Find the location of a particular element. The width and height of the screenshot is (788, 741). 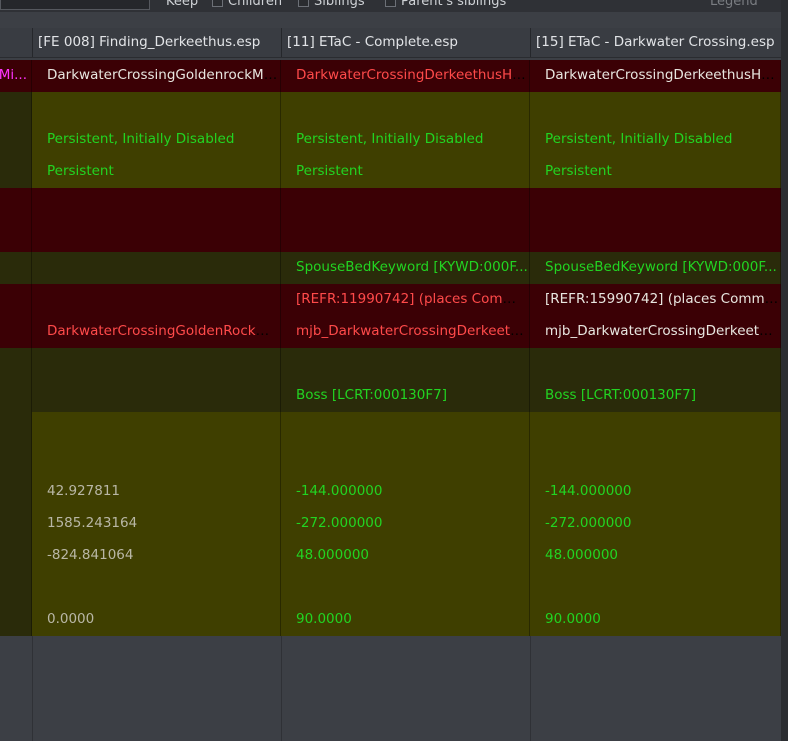

table-row: 1585.243164 -272.000000 -272.000000 is located at coordinates (390, 524).